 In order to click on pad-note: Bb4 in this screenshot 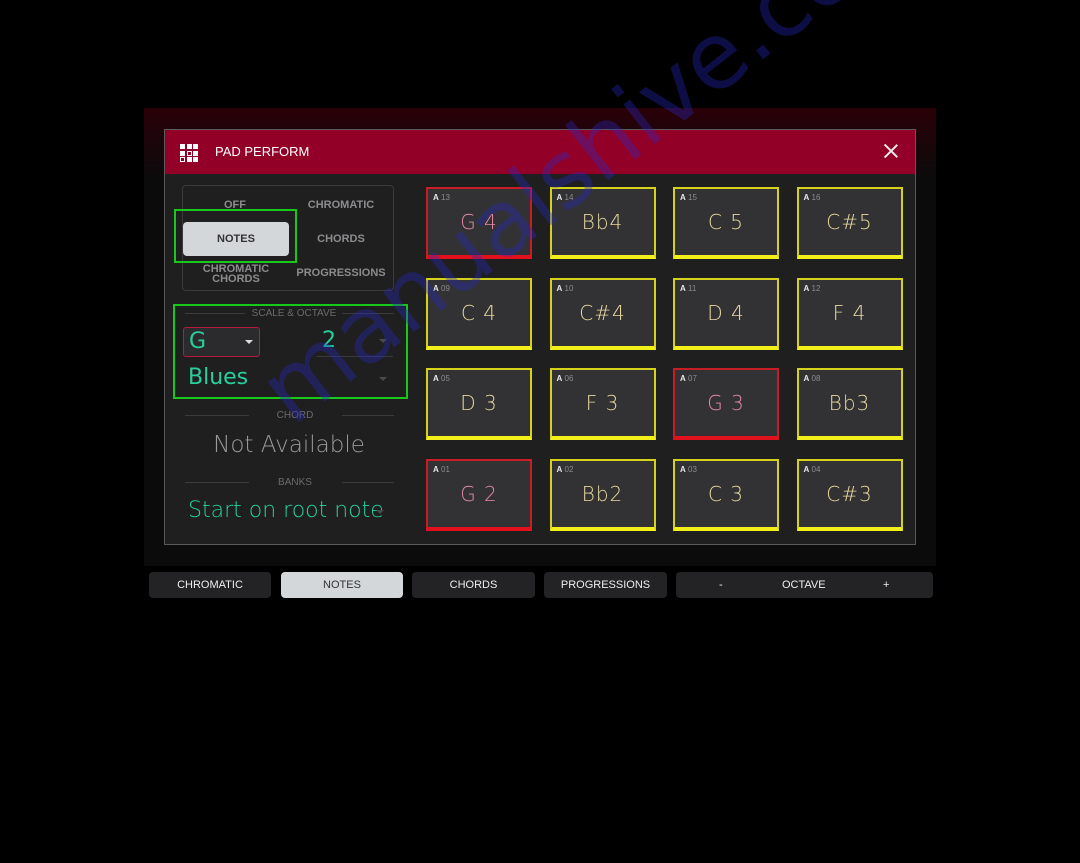, I will do `click(602, 222)`.